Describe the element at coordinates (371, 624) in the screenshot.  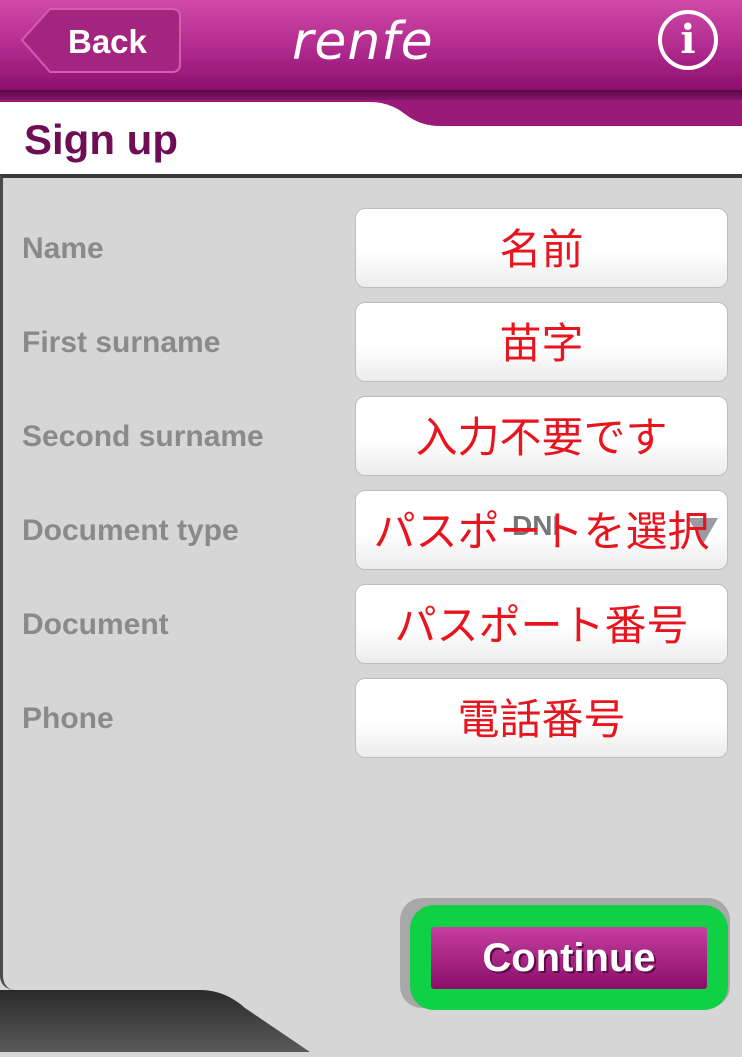
I see `form-row-document: Document パスポート番号` at that location.